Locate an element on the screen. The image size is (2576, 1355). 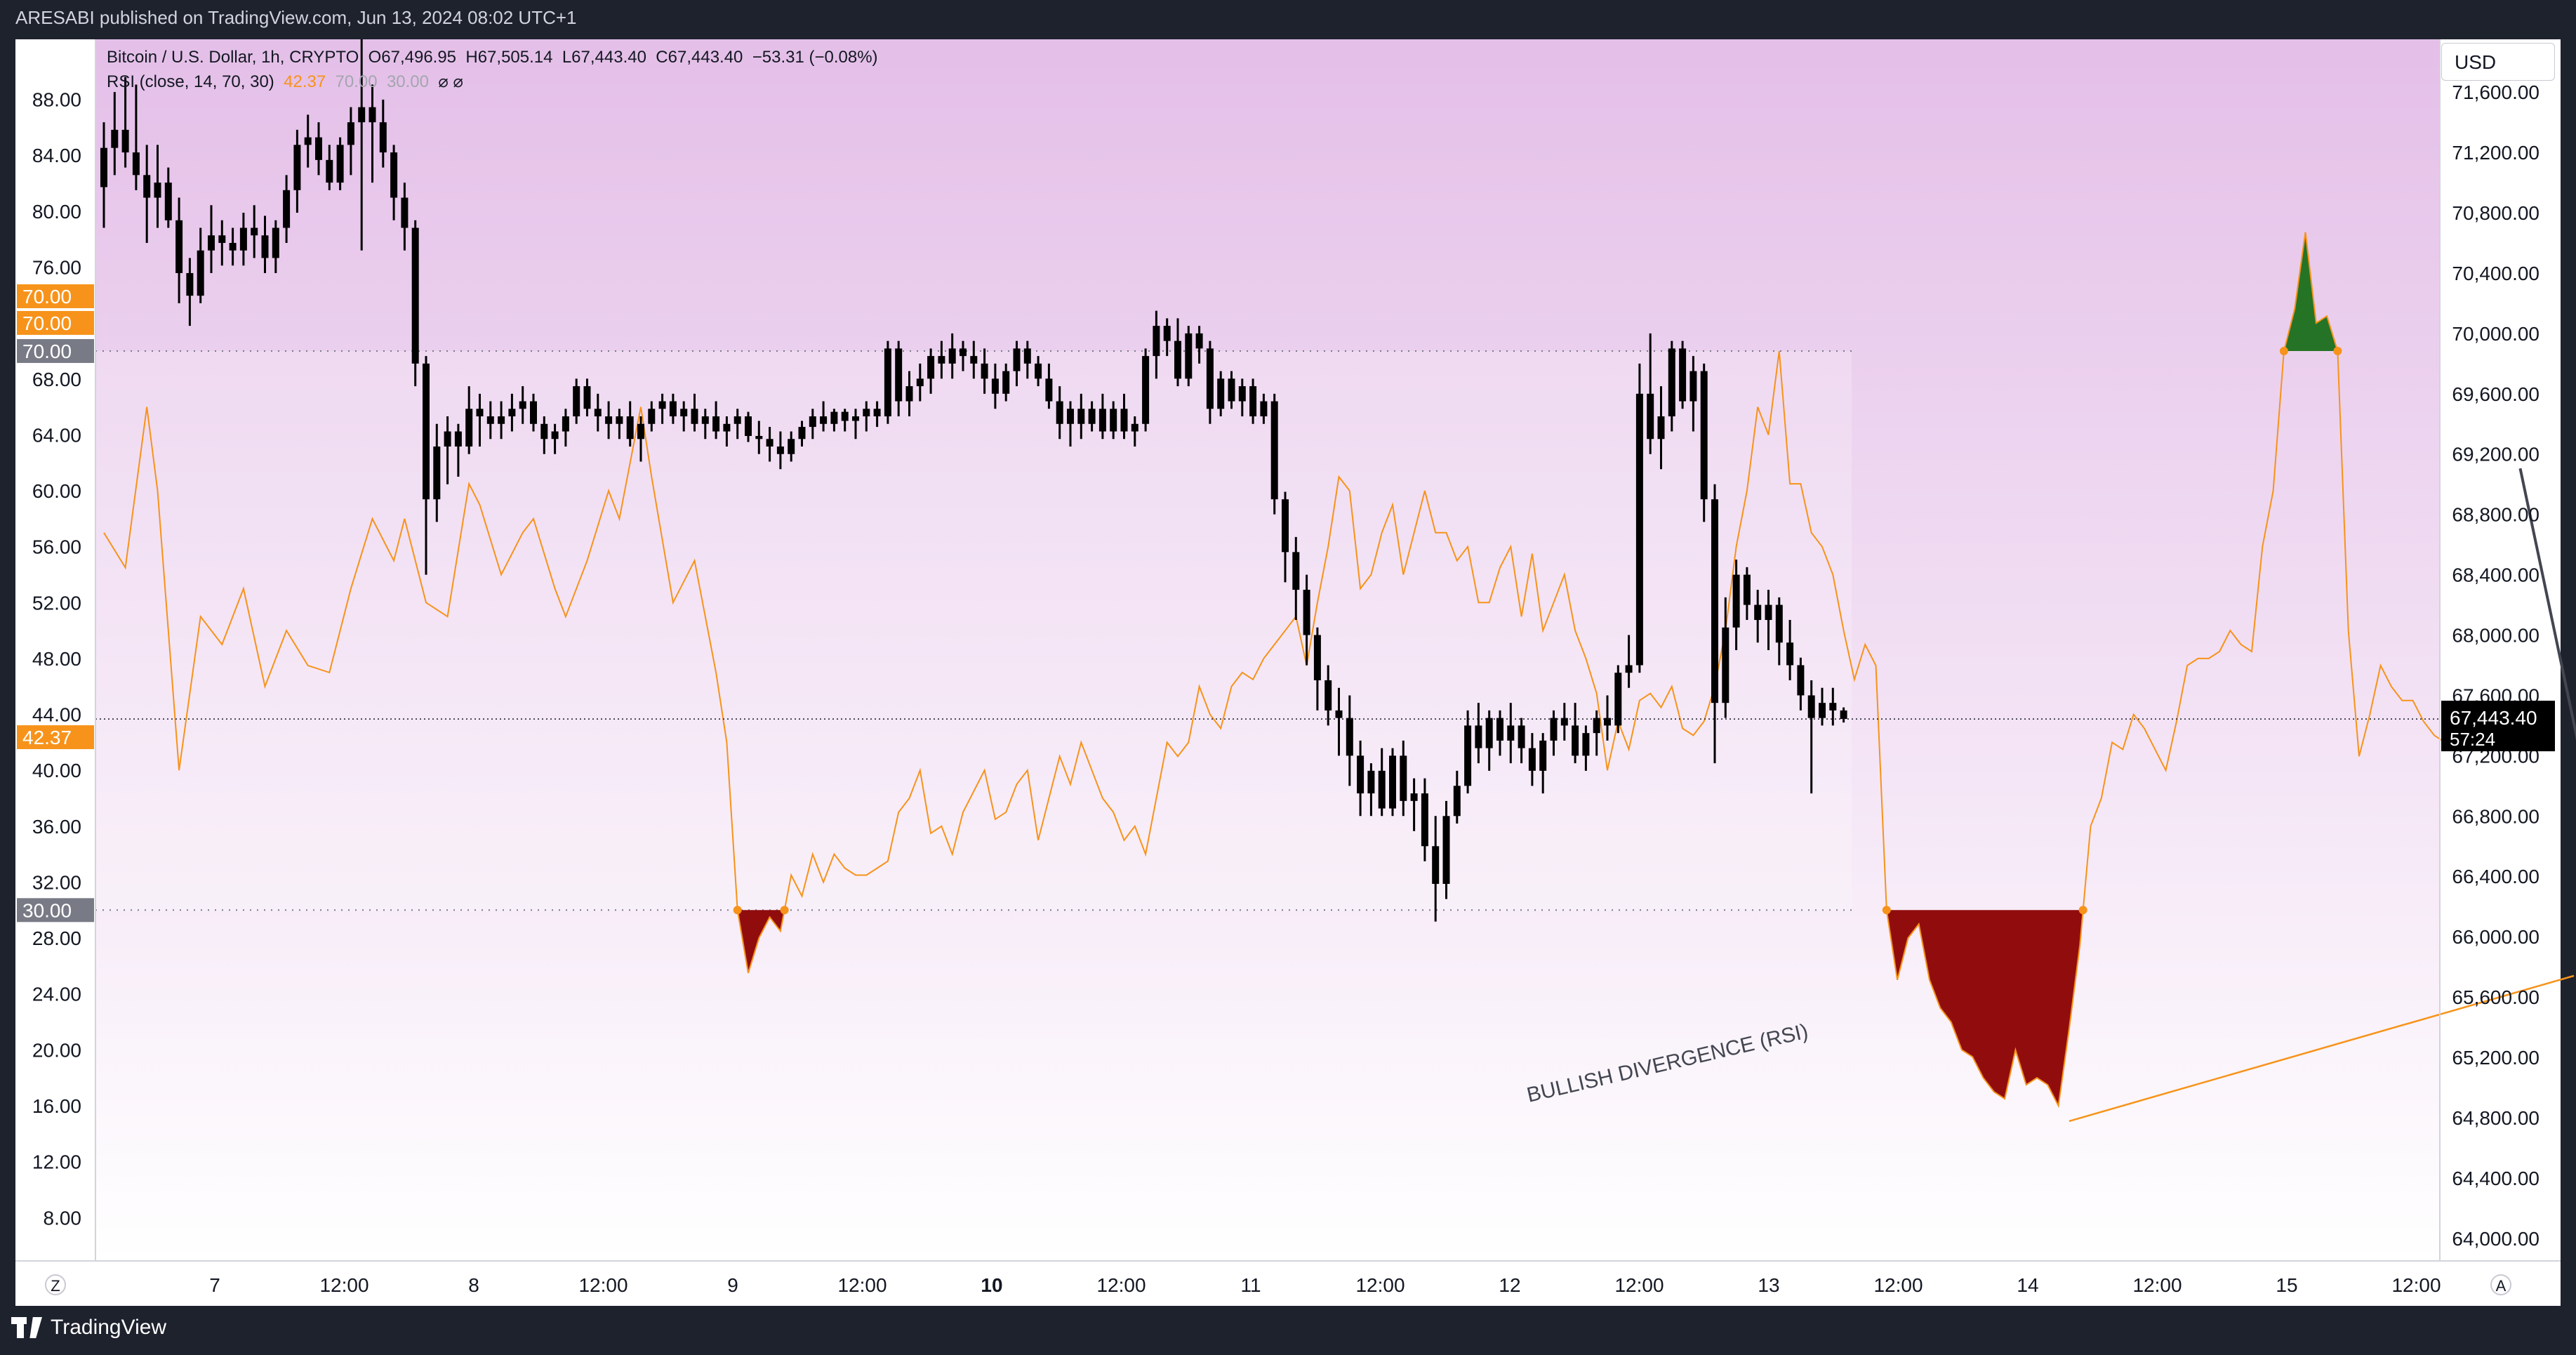
timezone-button: Z is located at coordinates (56, 1284).